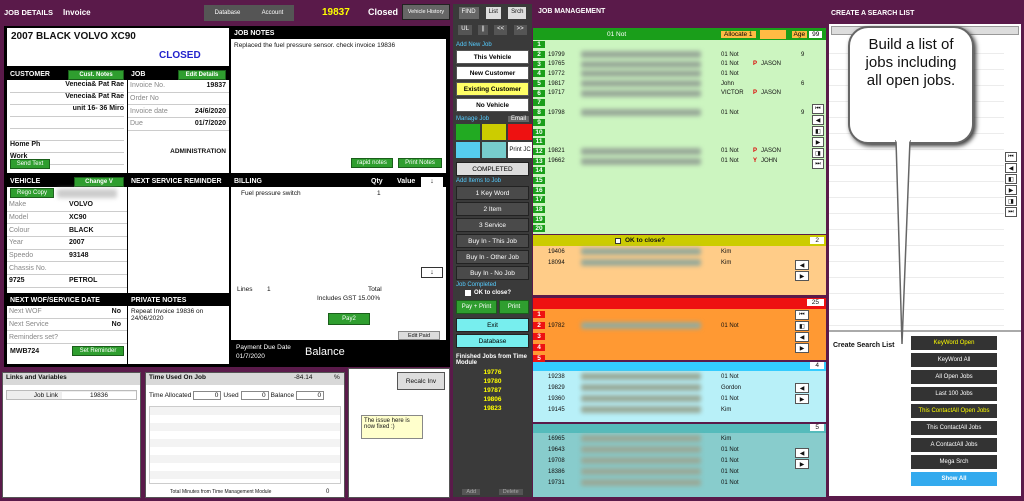  I want to click on job-row: 19643 01 Not, so click(679, 449).